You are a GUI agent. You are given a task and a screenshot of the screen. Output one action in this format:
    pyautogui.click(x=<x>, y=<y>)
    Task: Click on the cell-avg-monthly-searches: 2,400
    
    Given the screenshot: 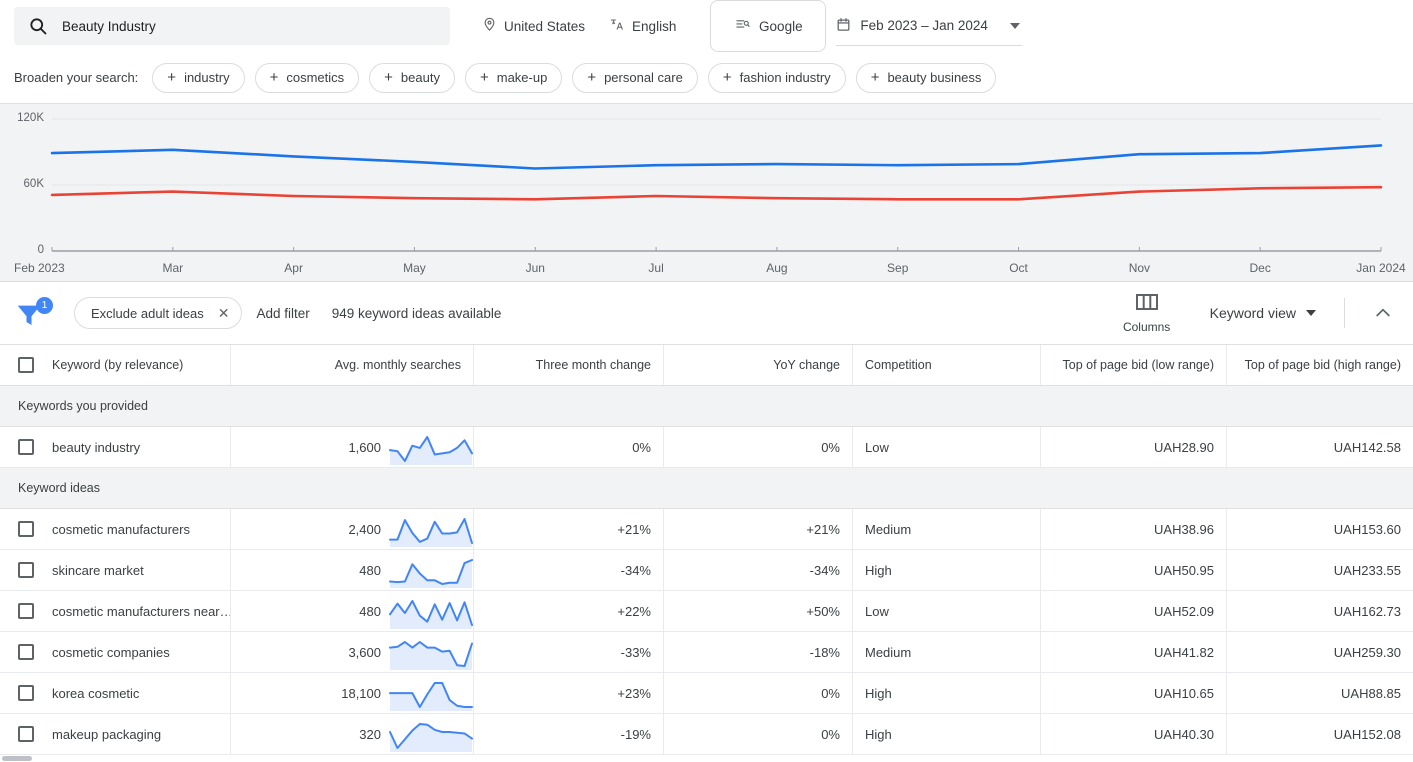 What is the action you would take?
    pyautogui.click(x=352, y=529)
    